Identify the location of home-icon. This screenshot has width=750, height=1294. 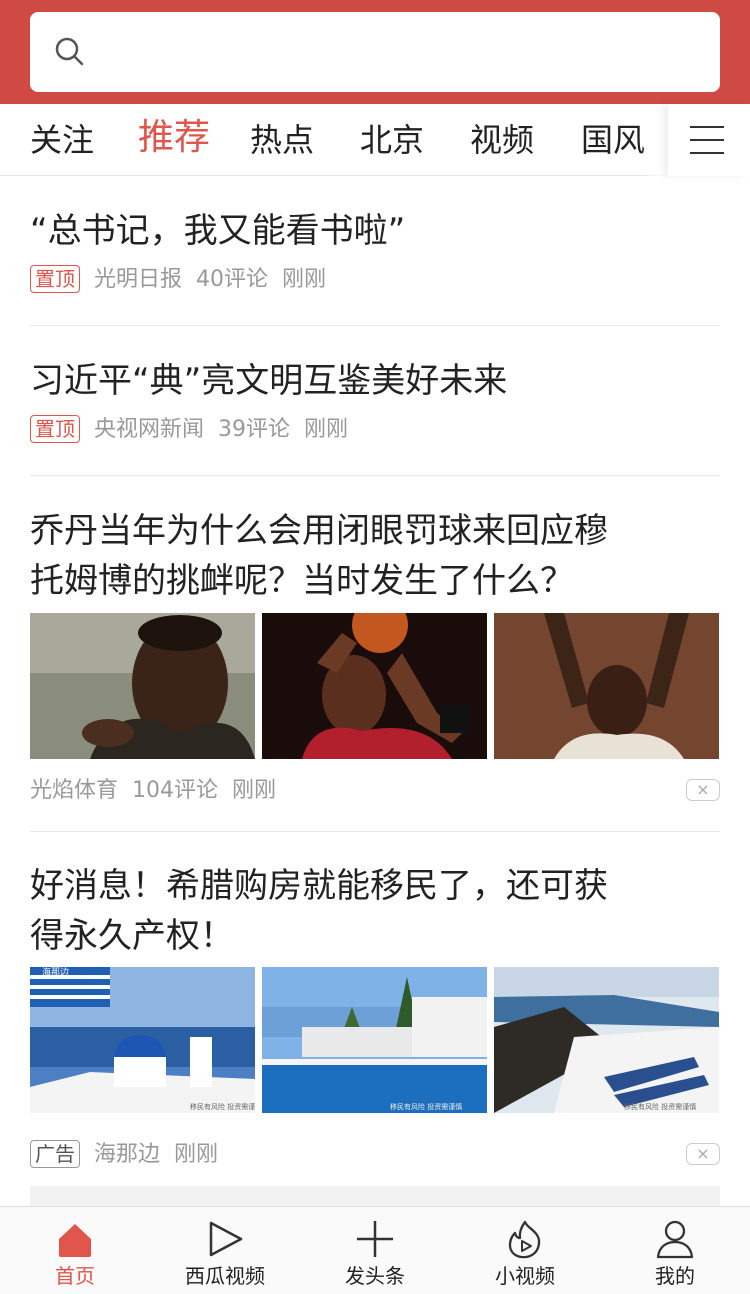
(75, 1240).